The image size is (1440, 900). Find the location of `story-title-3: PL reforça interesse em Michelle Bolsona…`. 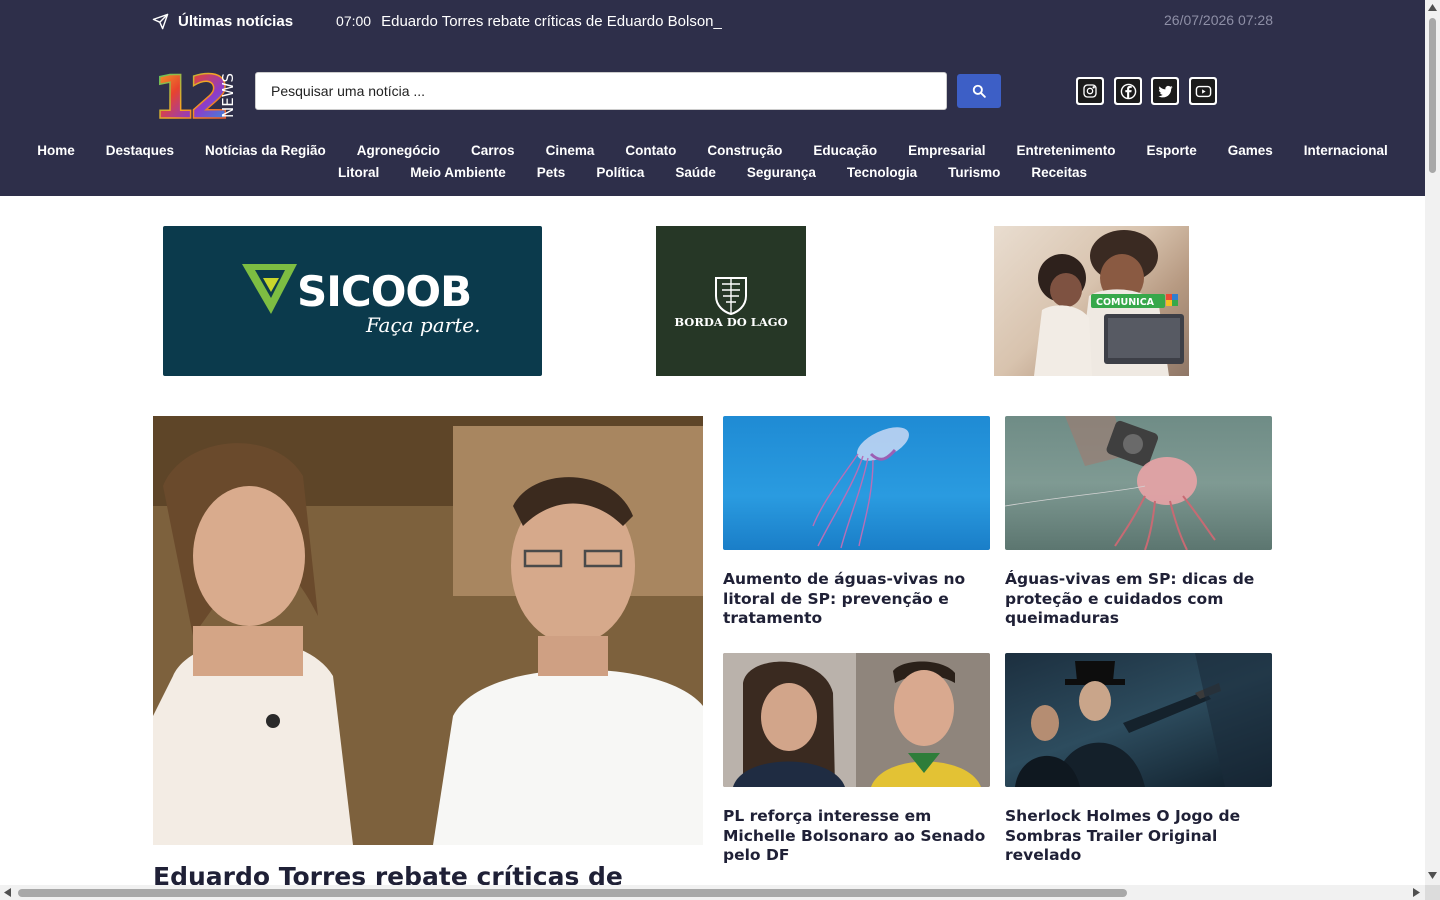

story-title-3: PL reforça interesse em Michelle Bolsona… is located at coordinates (857, 836).